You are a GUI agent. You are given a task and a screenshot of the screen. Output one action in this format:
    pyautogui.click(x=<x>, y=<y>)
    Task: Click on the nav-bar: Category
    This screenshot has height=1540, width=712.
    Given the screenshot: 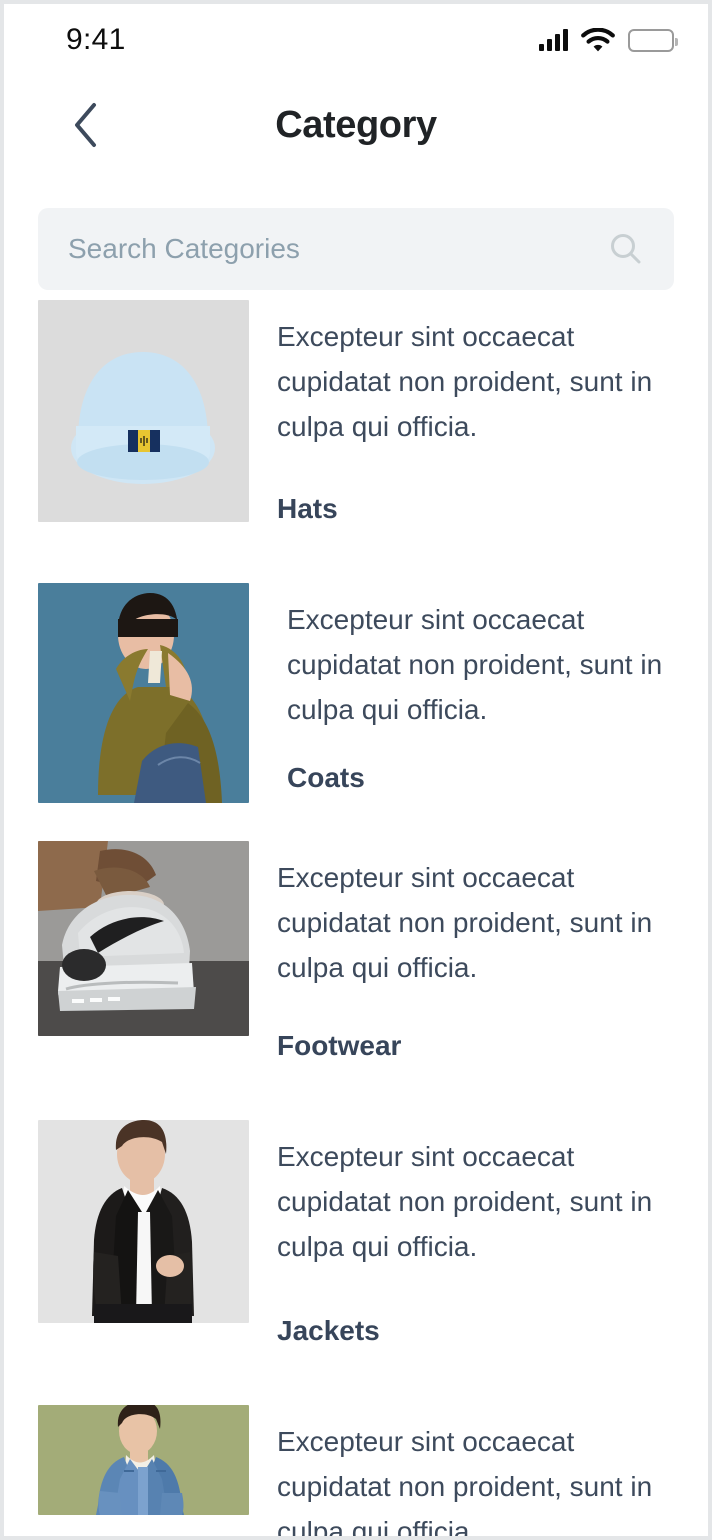 What is the action you would take?
    pyautogui.click(x=356, y=125)
    